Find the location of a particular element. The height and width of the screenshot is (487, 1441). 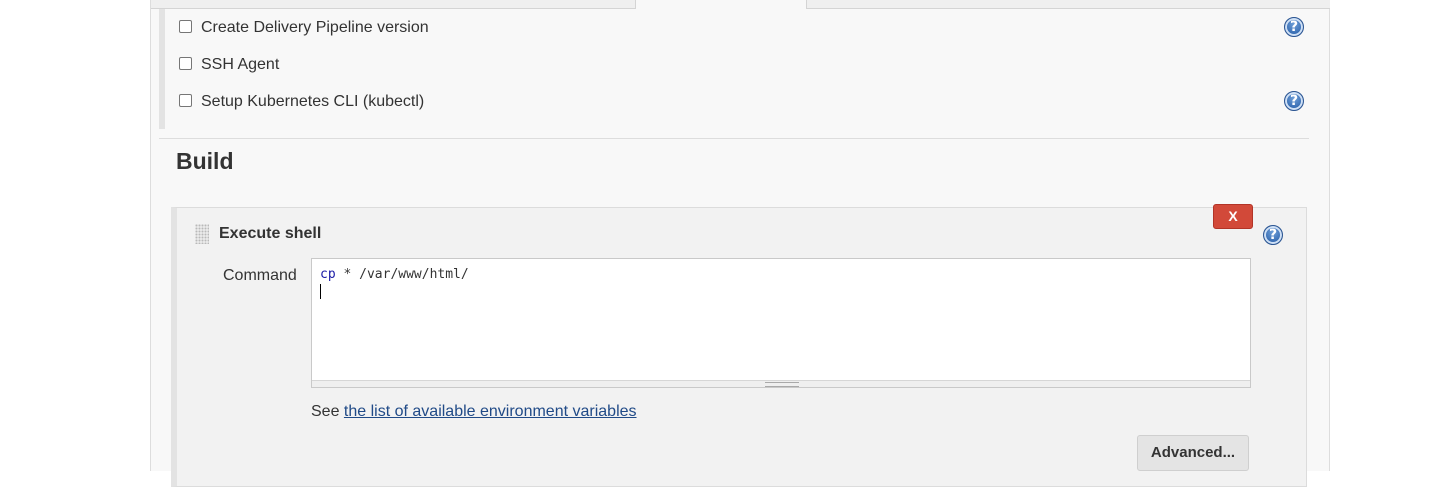

kubectl-label: Setup Kubernetes CLI (kubectl) is located at coordinates (313, 101).